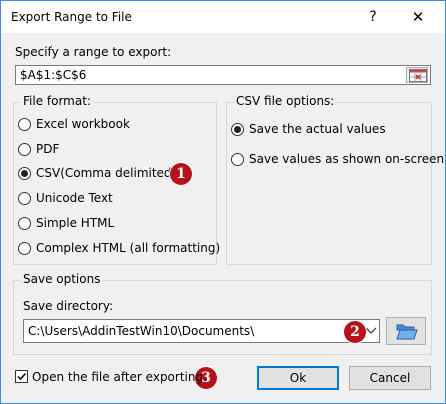  I want to click on option-label: CSV(Comma delimited), so click(106, 173).